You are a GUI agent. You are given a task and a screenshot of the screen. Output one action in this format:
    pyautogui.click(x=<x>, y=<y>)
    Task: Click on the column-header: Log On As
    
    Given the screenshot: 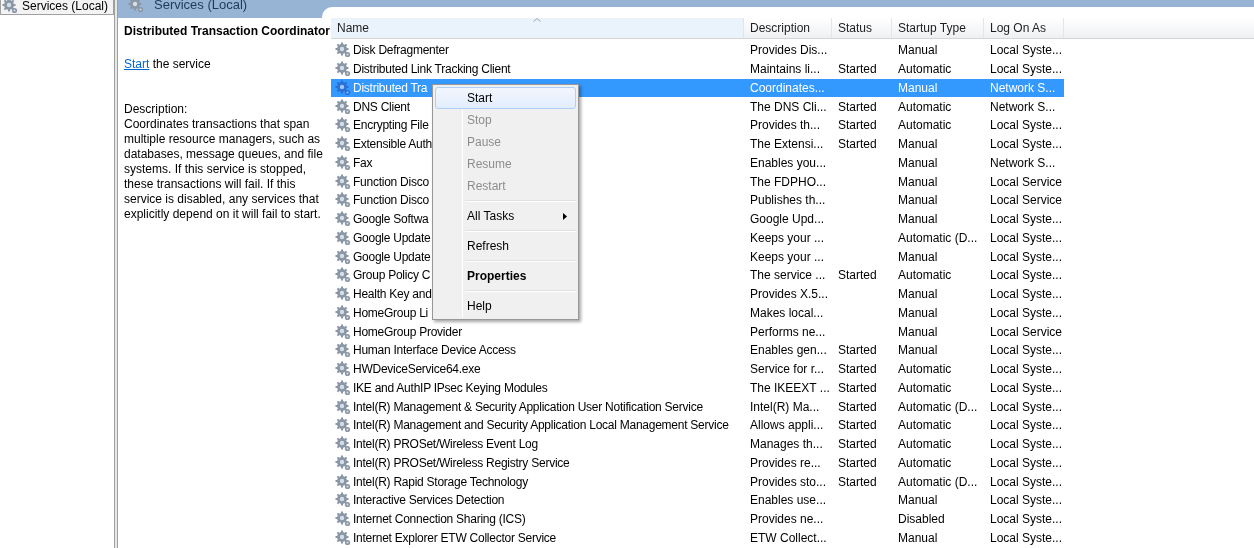 What is the action you would take?
    pyautogui.click(x=1024, y=28)
    